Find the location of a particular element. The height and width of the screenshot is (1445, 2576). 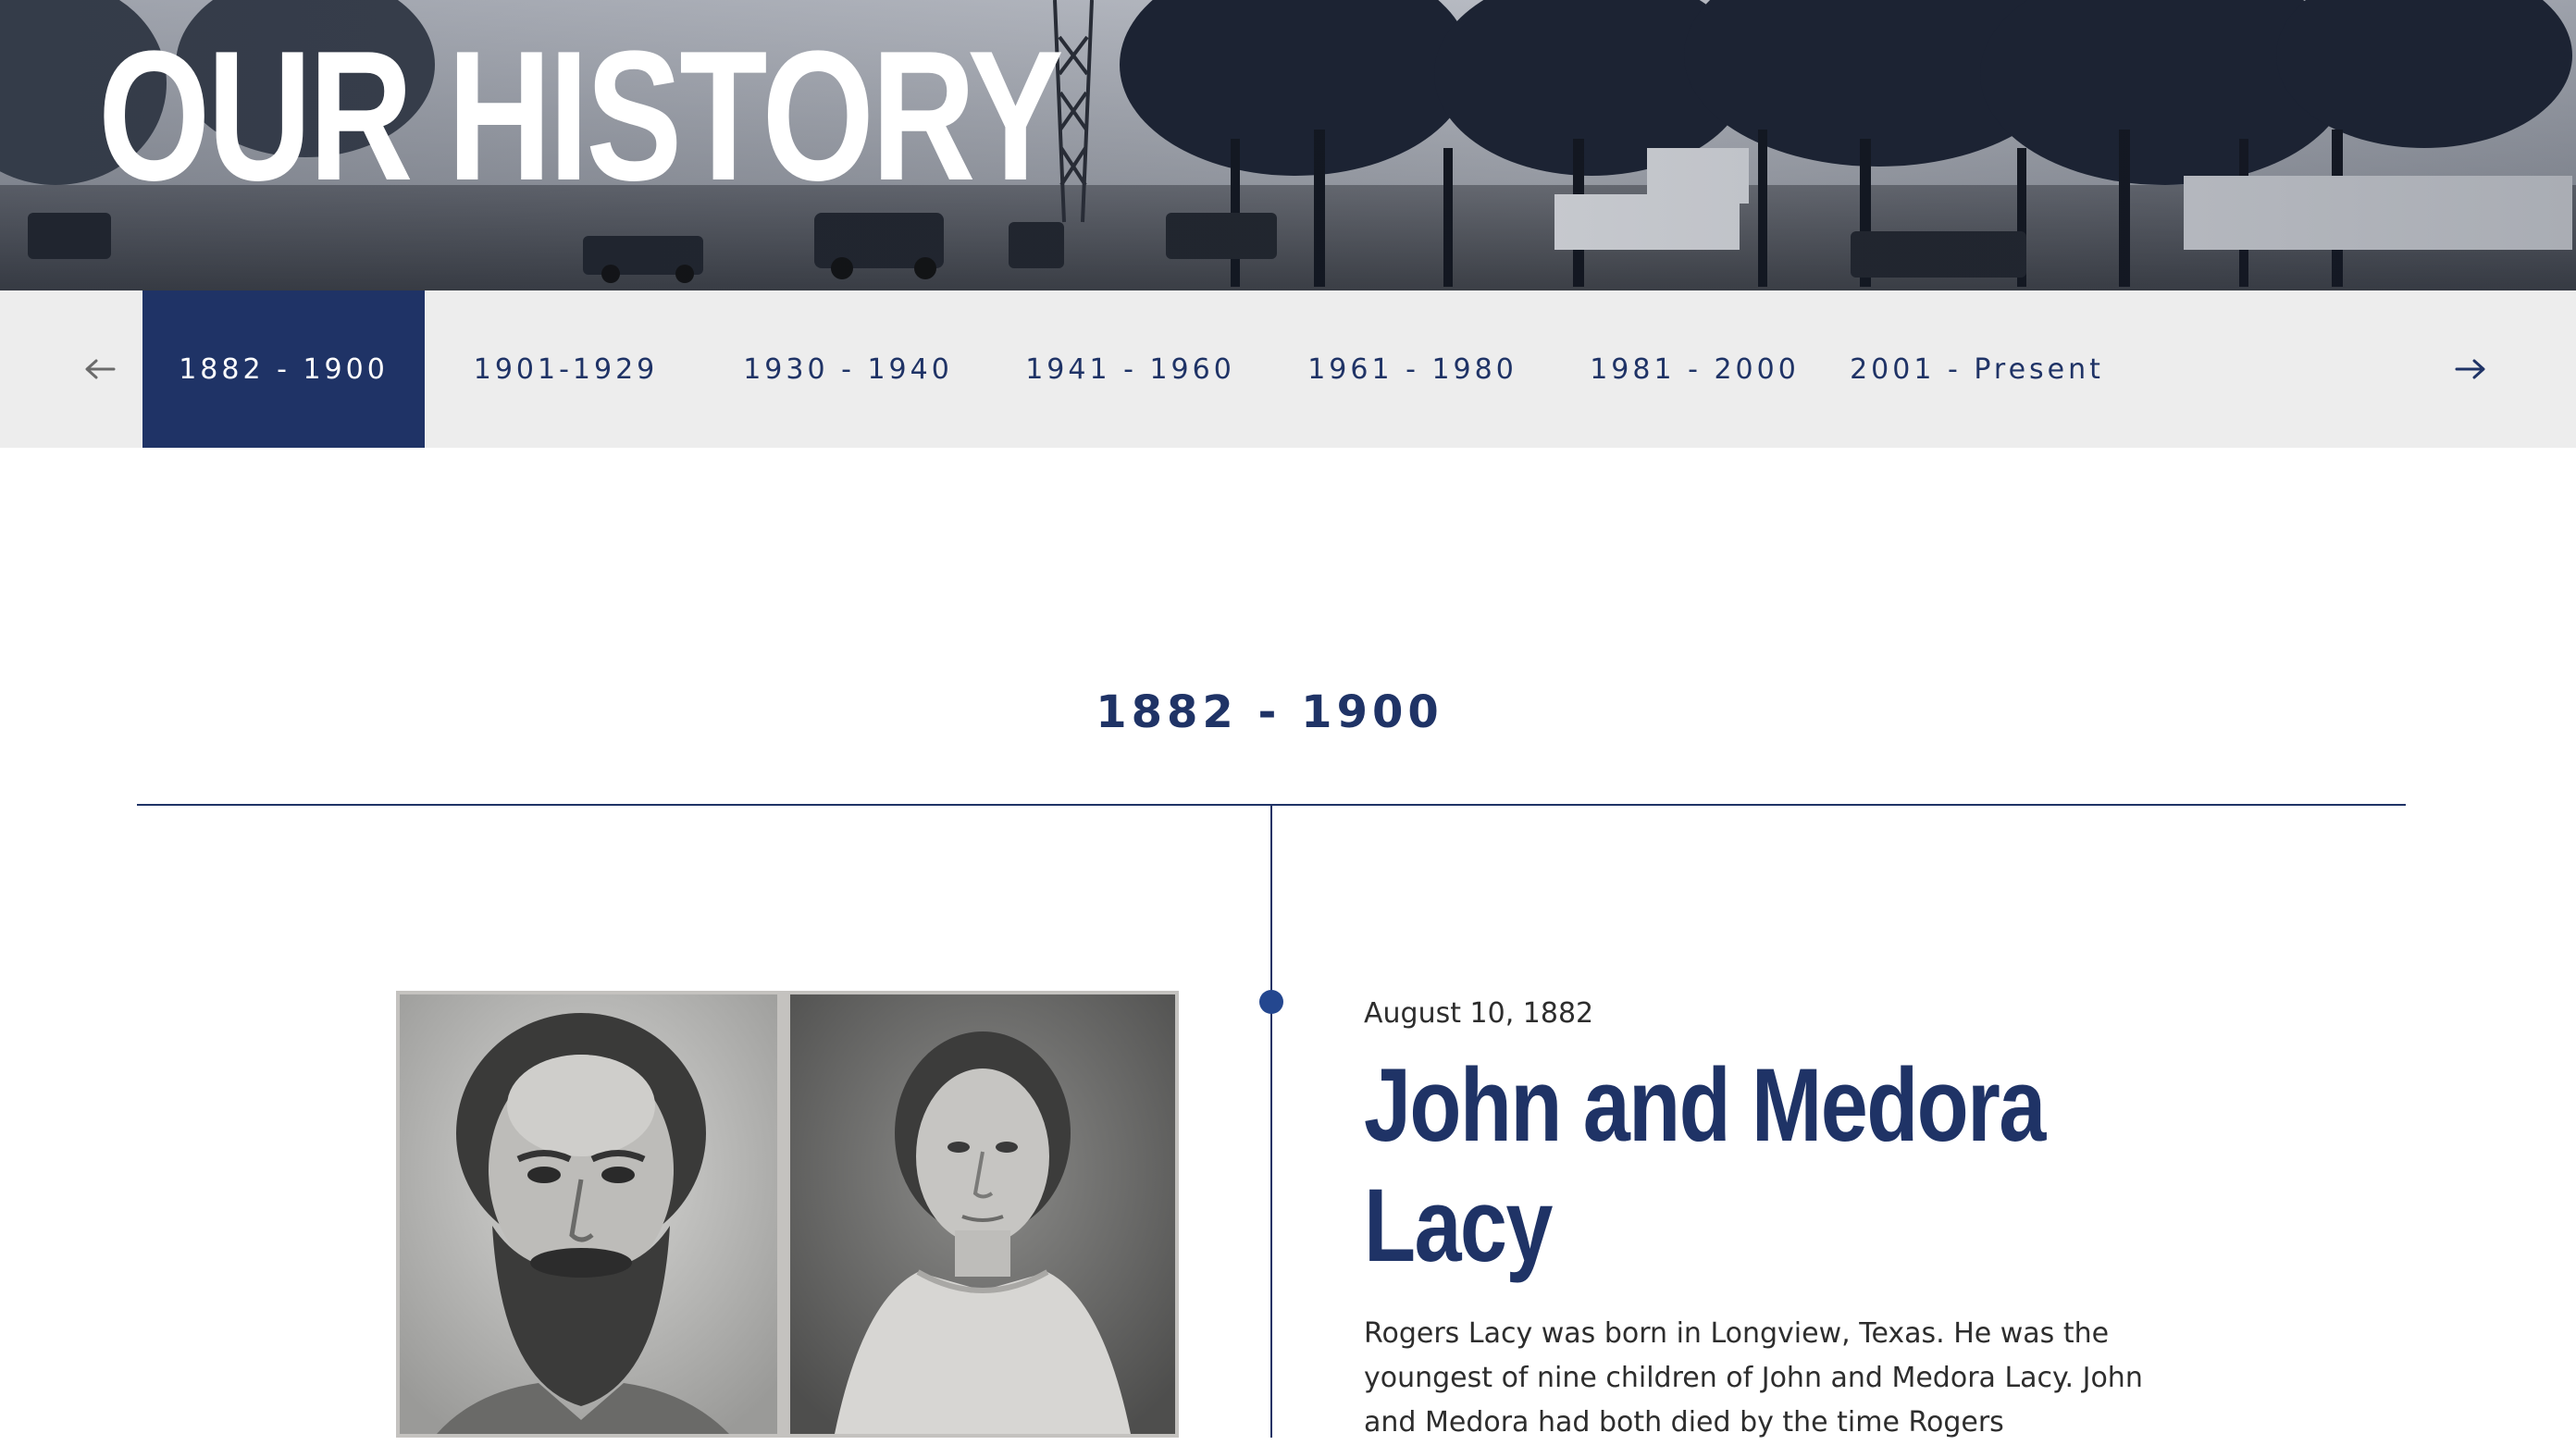

previous-era-button is located at coordinates (100, 369).